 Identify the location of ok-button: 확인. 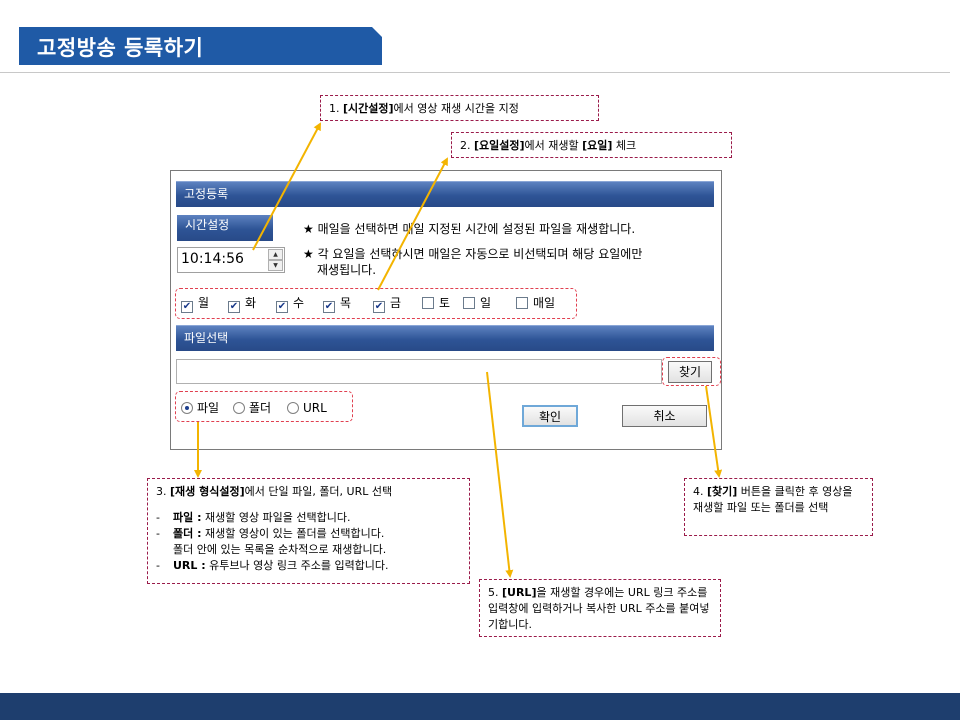
(550, 416).